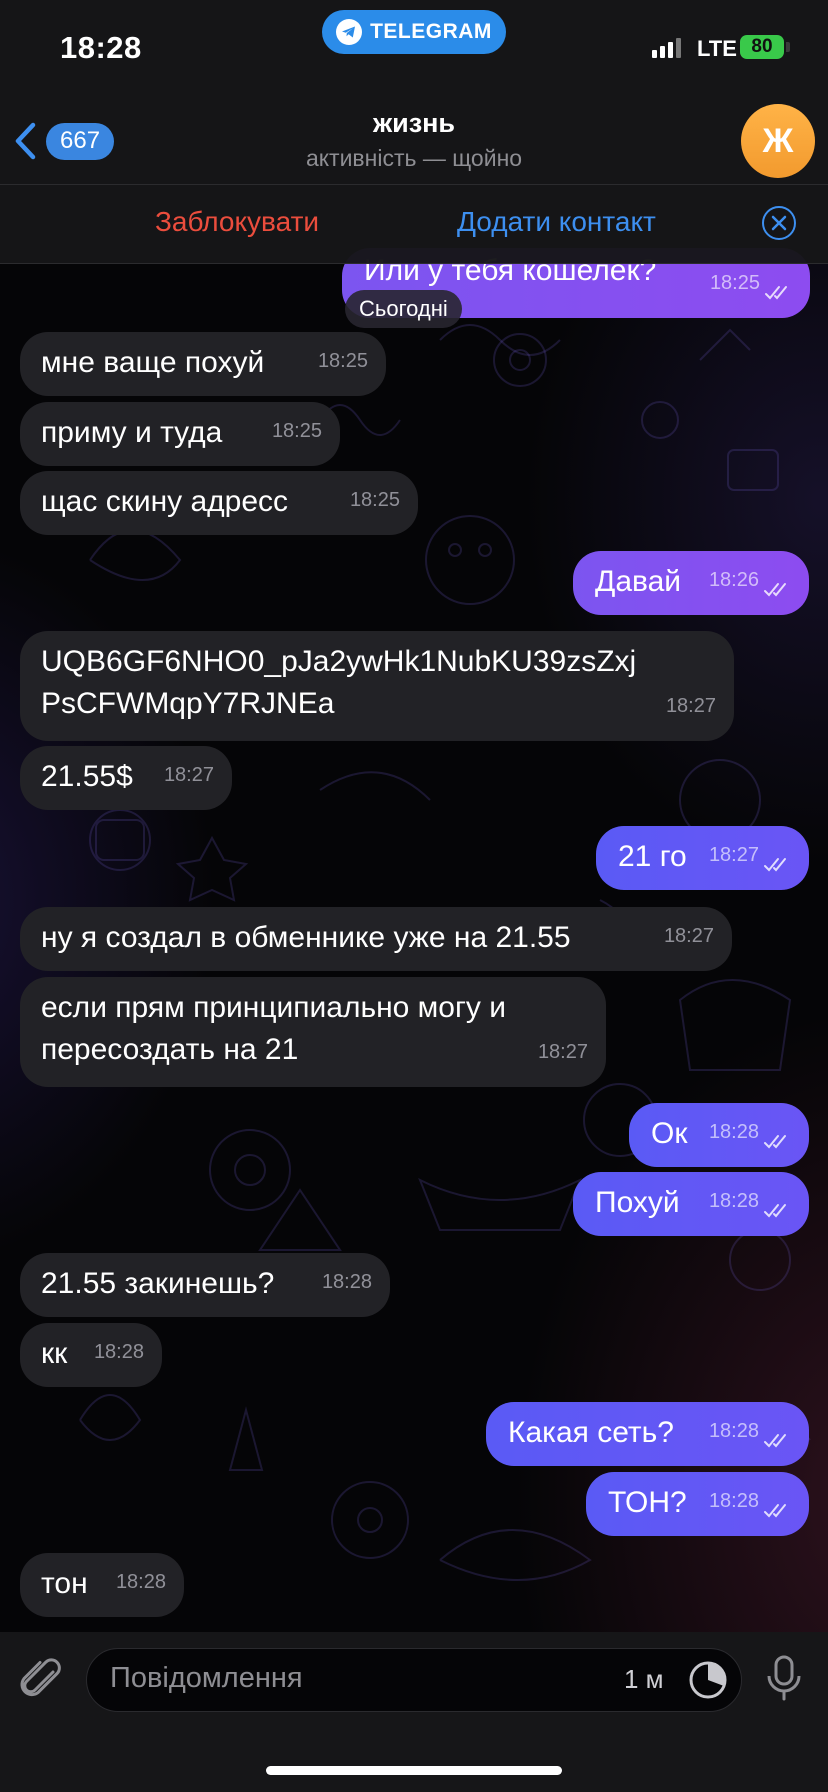  I want to click on avatar-letter: Ж, so click(778, 140).